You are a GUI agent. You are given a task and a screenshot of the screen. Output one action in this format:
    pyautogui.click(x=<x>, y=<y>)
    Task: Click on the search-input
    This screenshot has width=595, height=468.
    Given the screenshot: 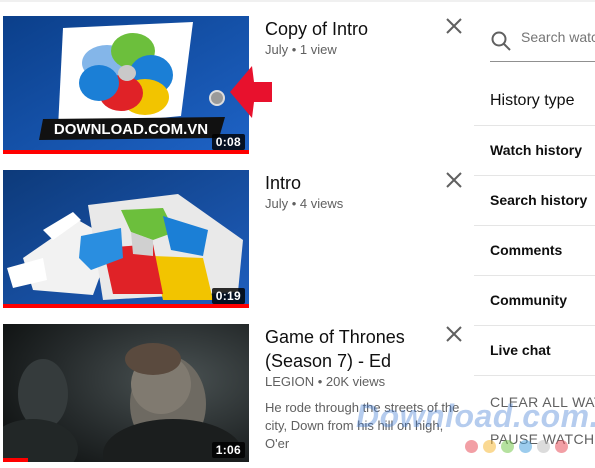 What is the action you would take?
    pyautogui.click(x=558, y=37)
    